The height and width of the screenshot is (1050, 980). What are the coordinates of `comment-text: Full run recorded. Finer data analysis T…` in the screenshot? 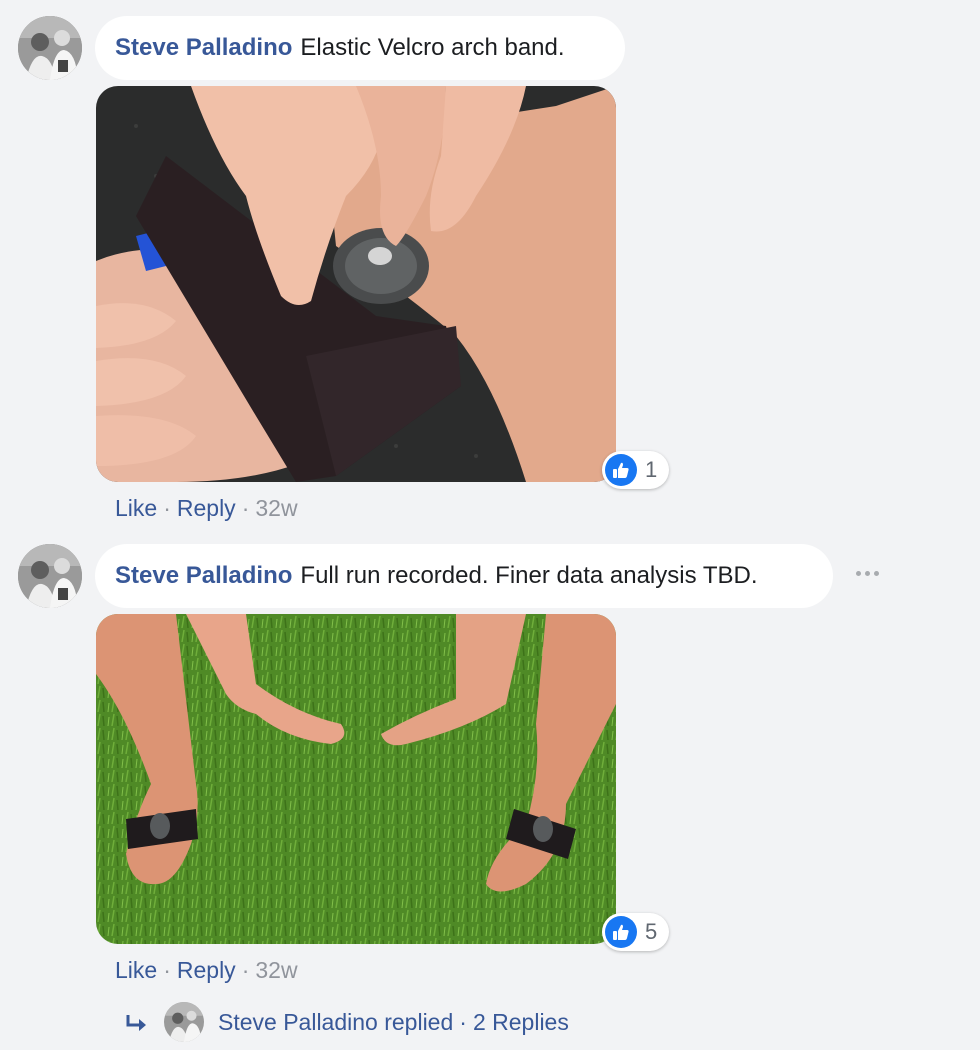 It's located at (529, 575).